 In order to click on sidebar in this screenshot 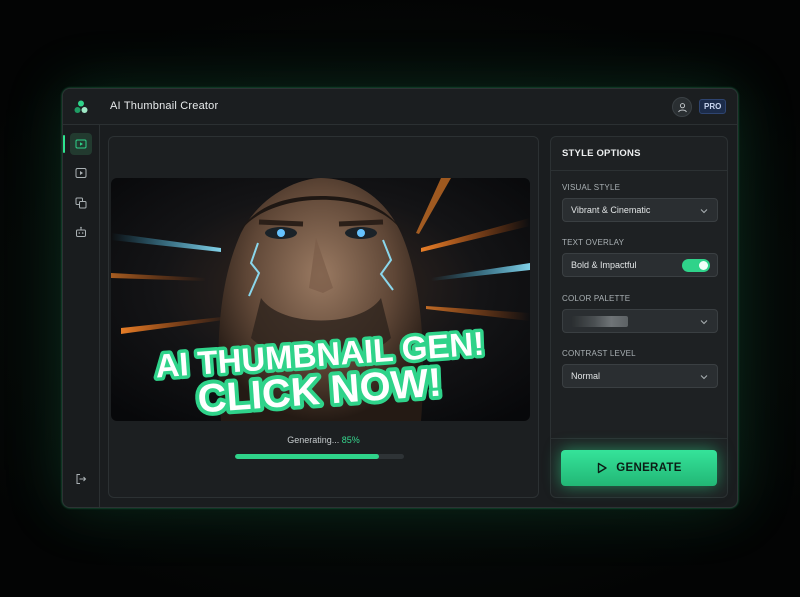, I will do `click(81, 316)`.